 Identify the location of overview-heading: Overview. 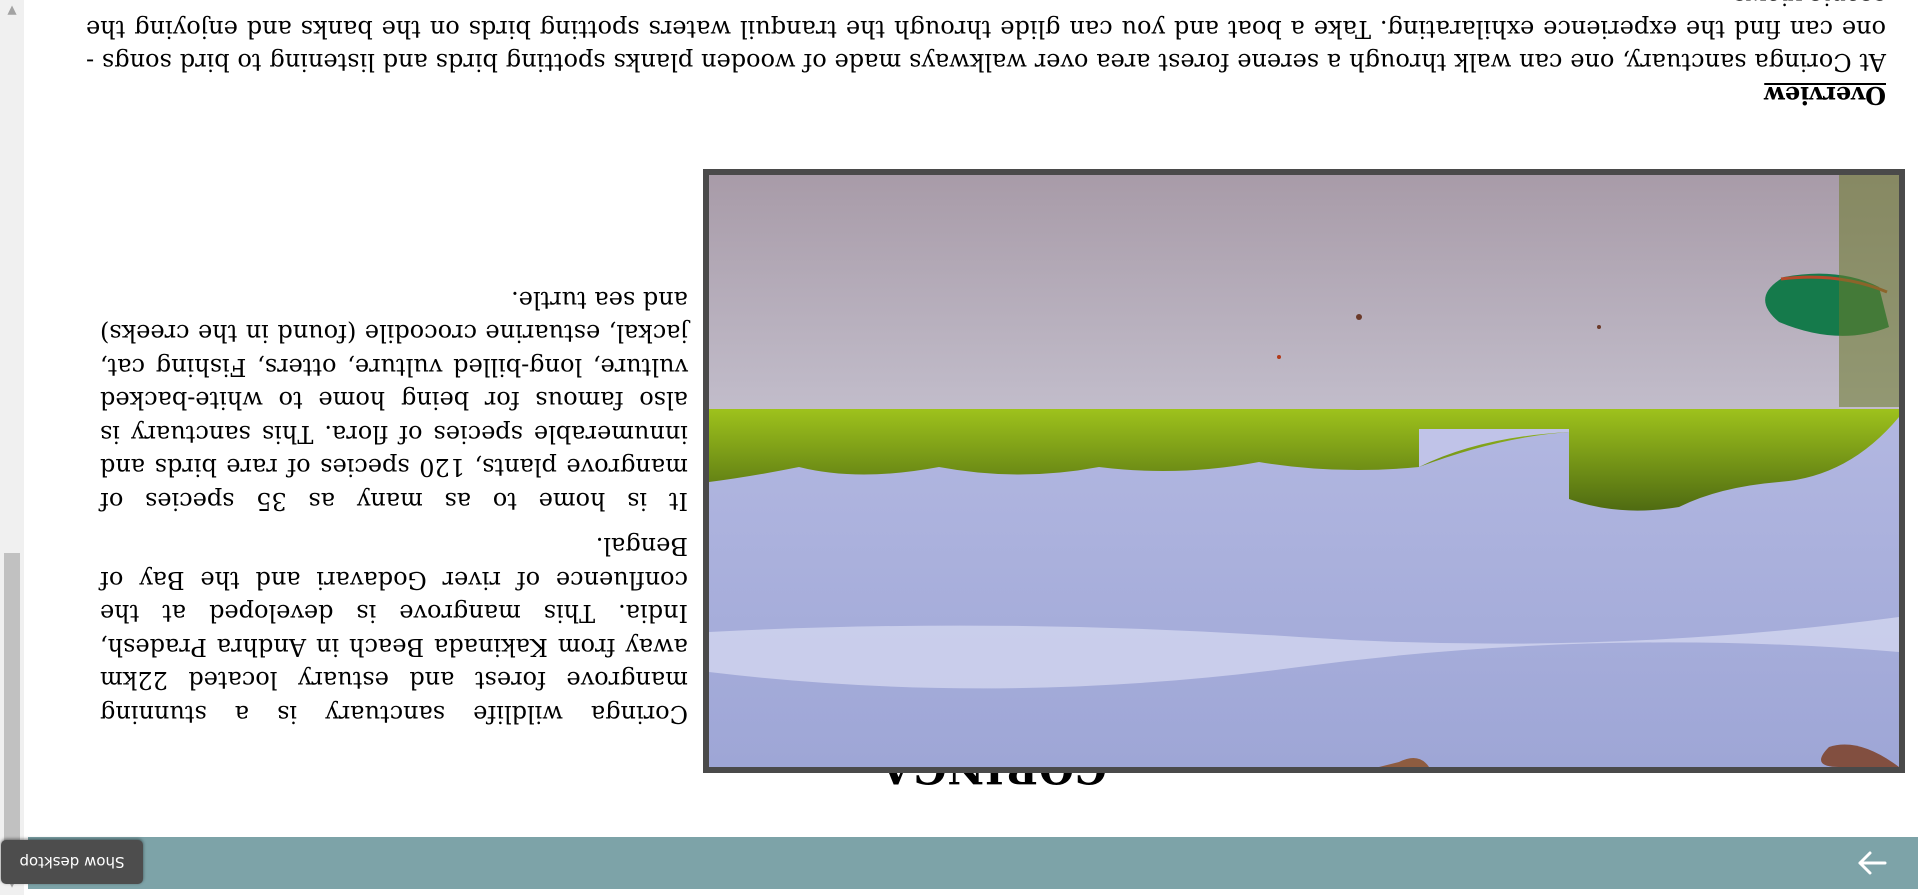
(1825, 95).